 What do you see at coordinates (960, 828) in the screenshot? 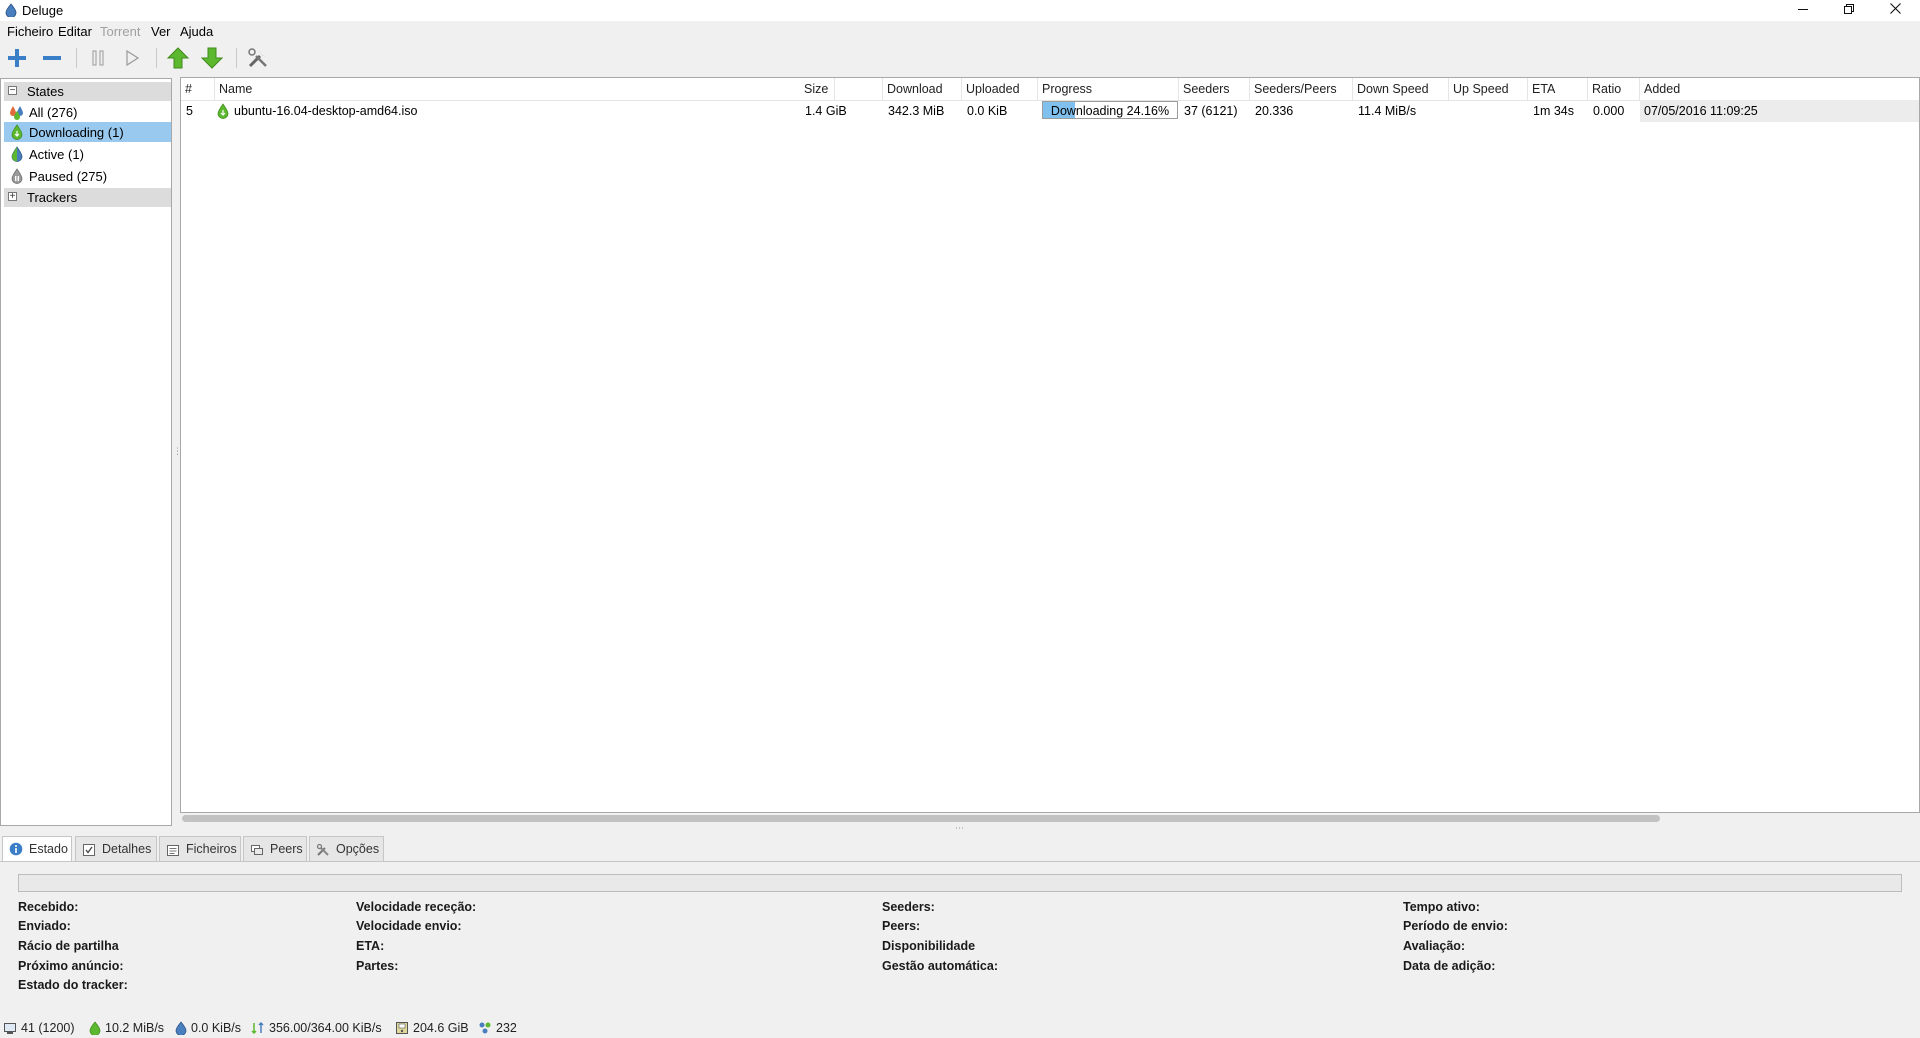
I see `details-splitter: ⋯` at bounding box center [960, 828].